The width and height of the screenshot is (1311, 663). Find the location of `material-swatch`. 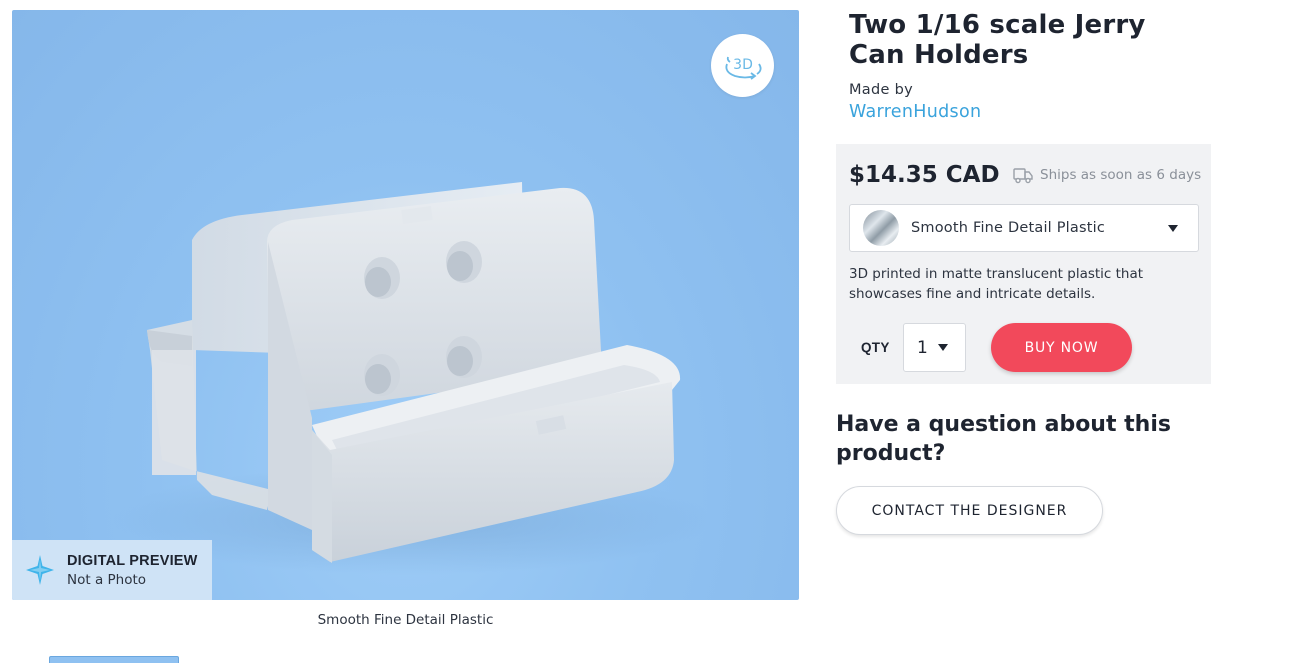

material-swatch is located at coordinates (881, 228).